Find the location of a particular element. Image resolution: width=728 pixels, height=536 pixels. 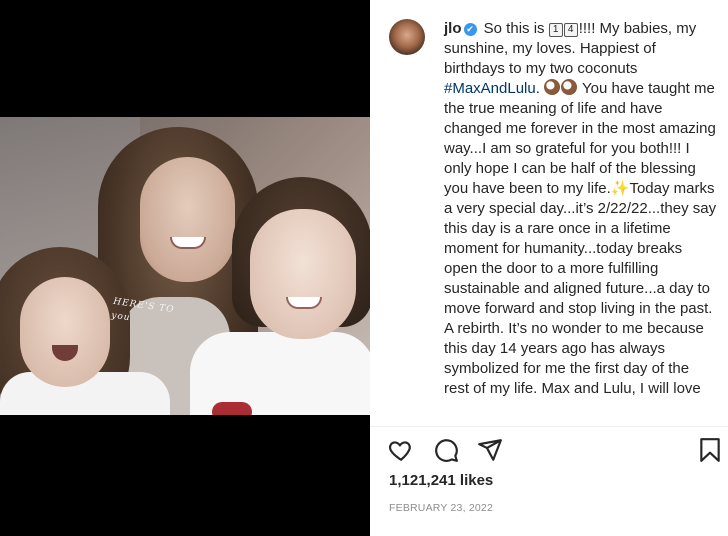

divider is located at coordinates (549, 426).